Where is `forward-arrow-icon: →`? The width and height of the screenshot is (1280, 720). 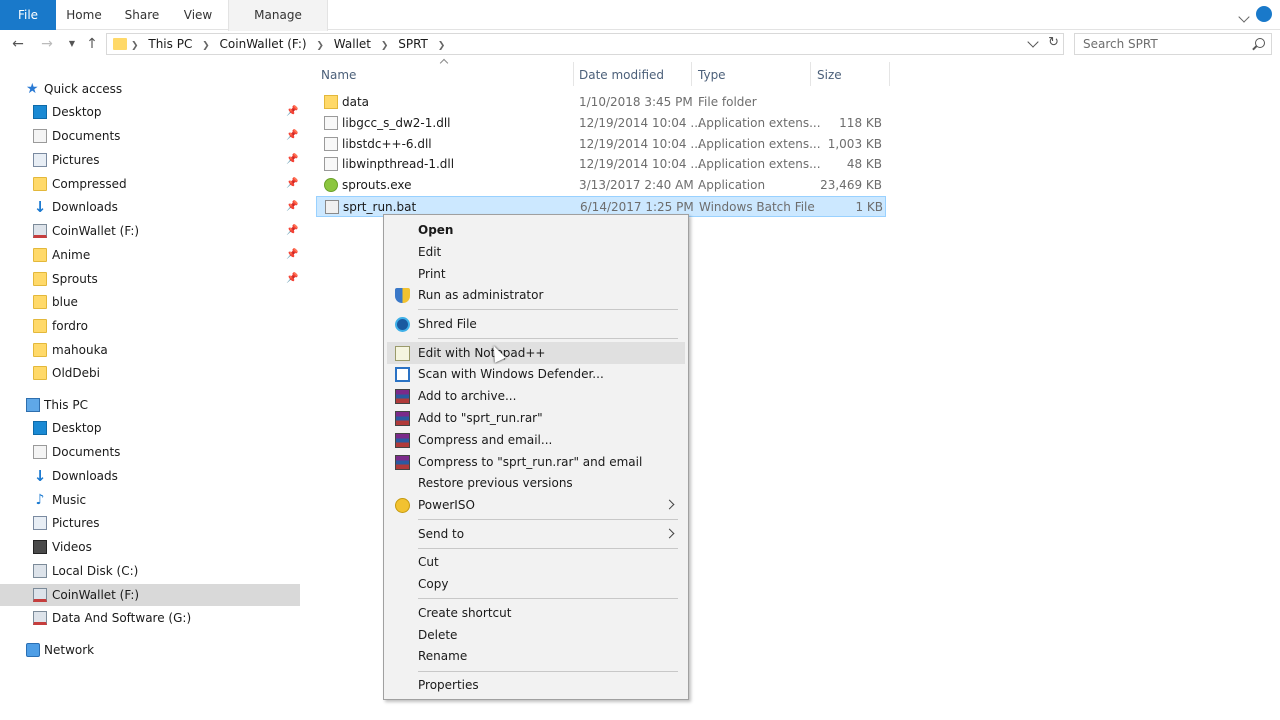
forward-arrow-icon: → is located at coordinates (47, 44).